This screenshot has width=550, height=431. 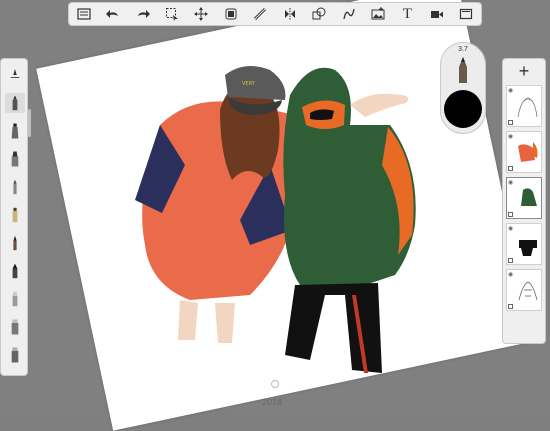 I want to click on brush-size-label: 3.7, so click(x=463, y=49).